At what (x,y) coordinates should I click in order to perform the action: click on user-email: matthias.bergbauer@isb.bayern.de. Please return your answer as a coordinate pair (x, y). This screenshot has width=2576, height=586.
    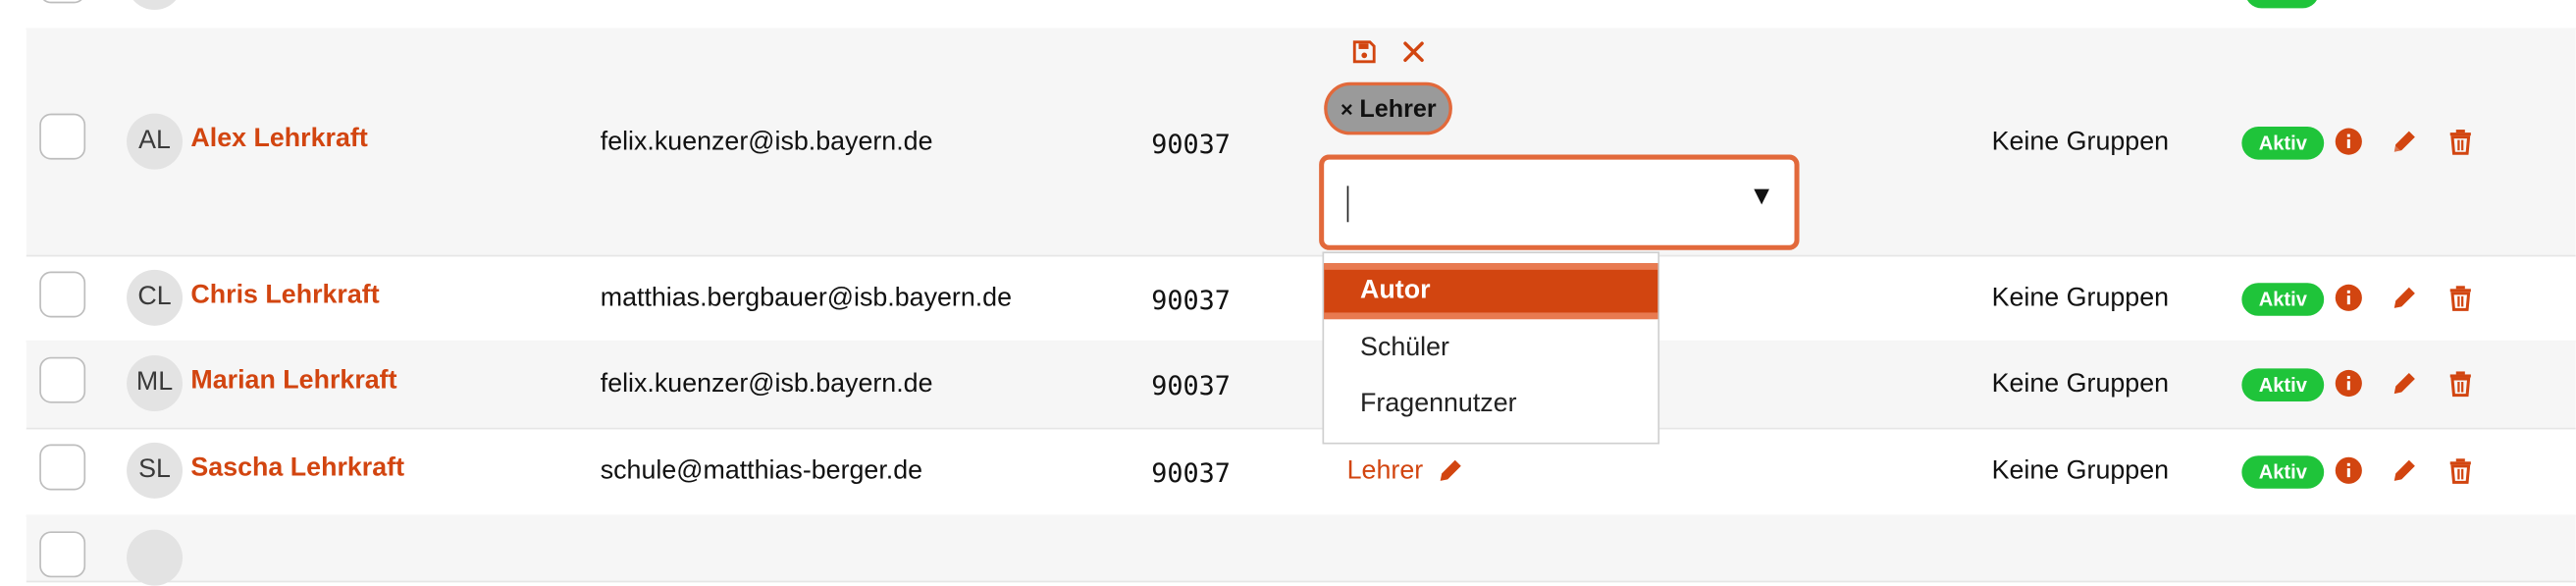
    Looking at the image, I should click on (806, 298).